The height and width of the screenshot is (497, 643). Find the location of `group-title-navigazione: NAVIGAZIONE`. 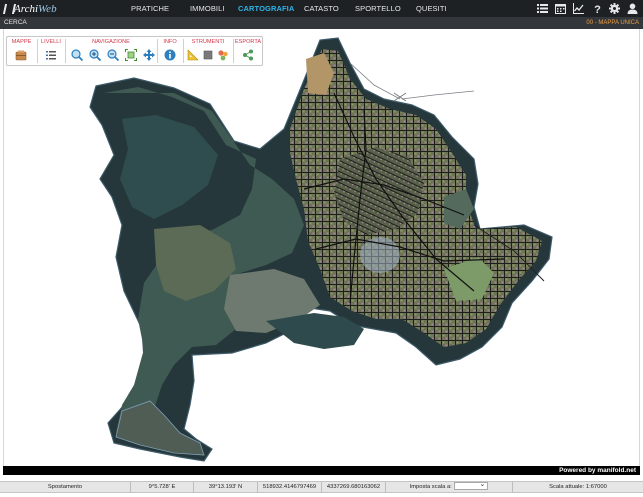

group-title-navigazione: NAVIGAZIONE is located at coordinates (111, 42).